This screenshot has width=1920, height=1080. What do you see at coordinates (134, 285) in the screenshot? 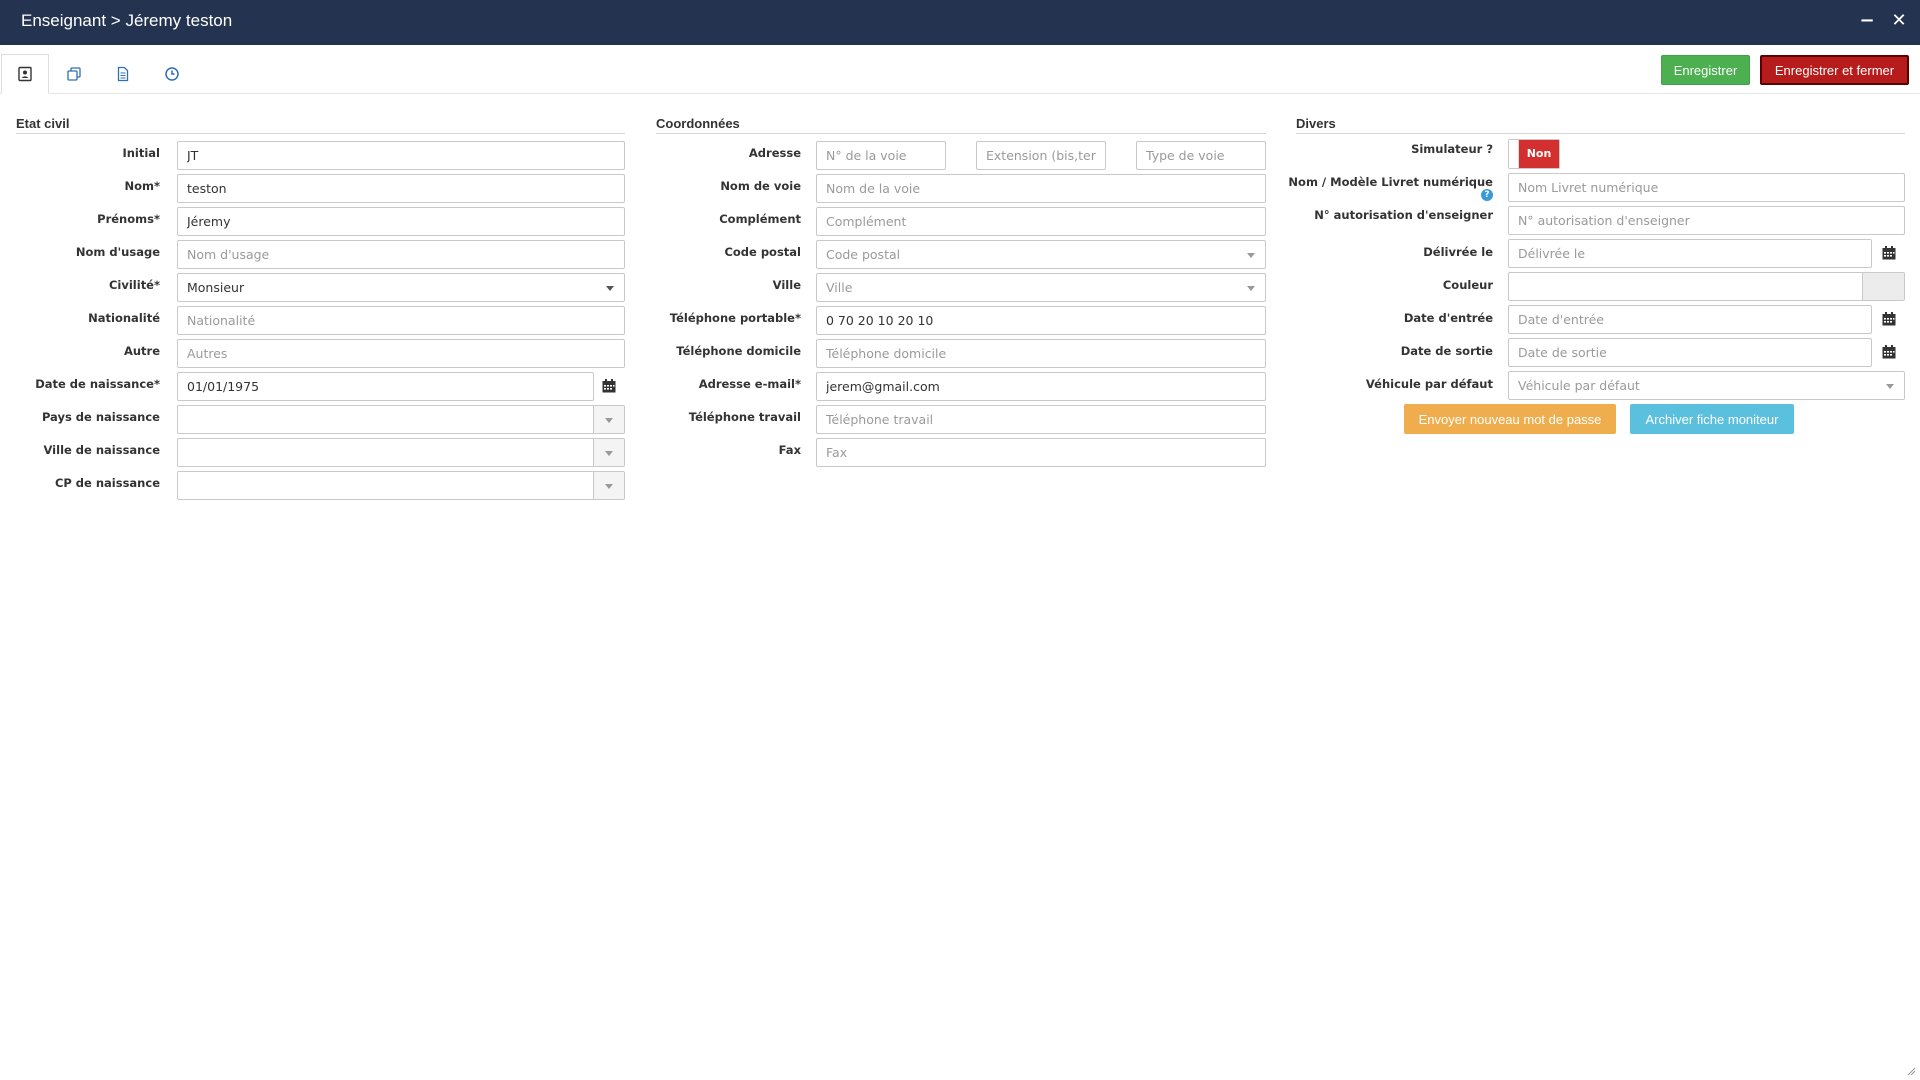
I see `label-civilite: Civilité*` at bounding box center [134, 285].